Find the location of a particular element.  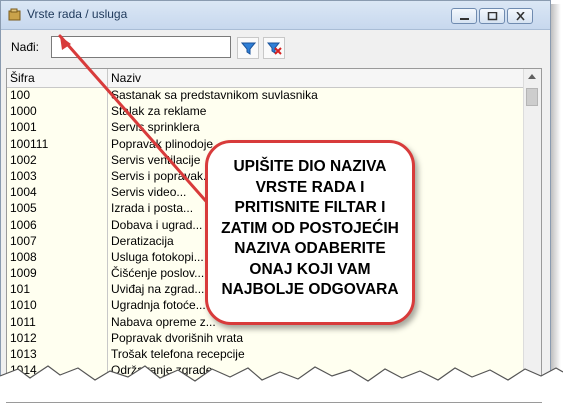

torn-paper-edge is located at coordinates (281, 384).